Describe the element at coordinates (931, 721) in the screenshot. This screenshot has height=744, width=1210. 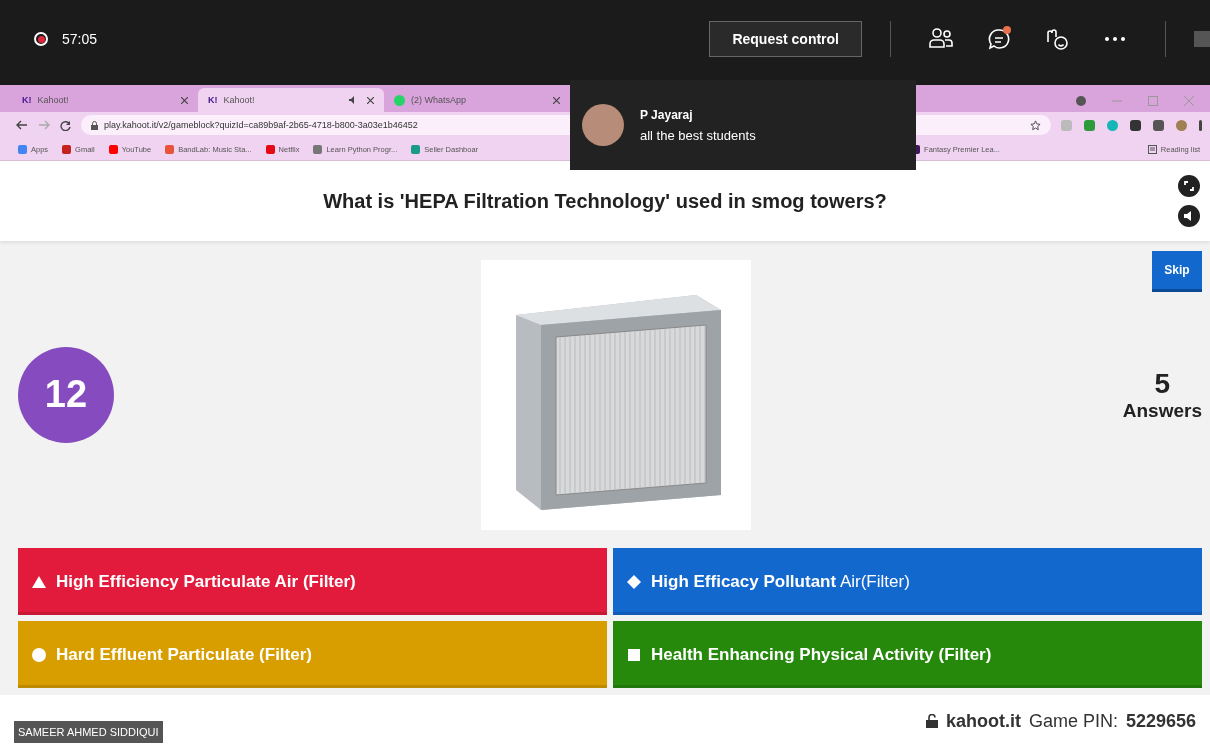
I see `unlock-icon` at that location.